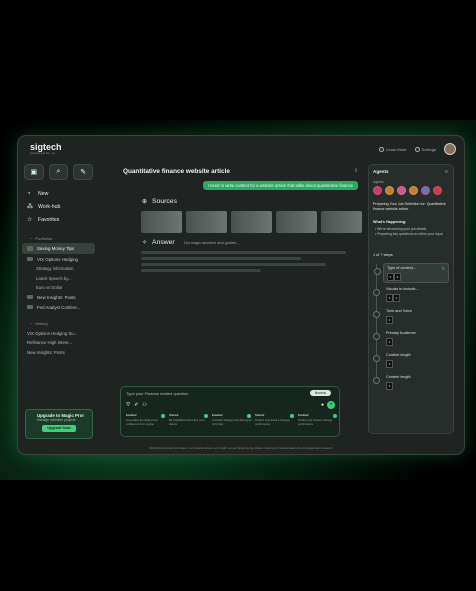 The height and width of the screenshot is (591, 476). What do you see at coordinates (58, 268) in the screenshot?
I see `folder-subitem: Strategy information` at bounding box center [58, 268].